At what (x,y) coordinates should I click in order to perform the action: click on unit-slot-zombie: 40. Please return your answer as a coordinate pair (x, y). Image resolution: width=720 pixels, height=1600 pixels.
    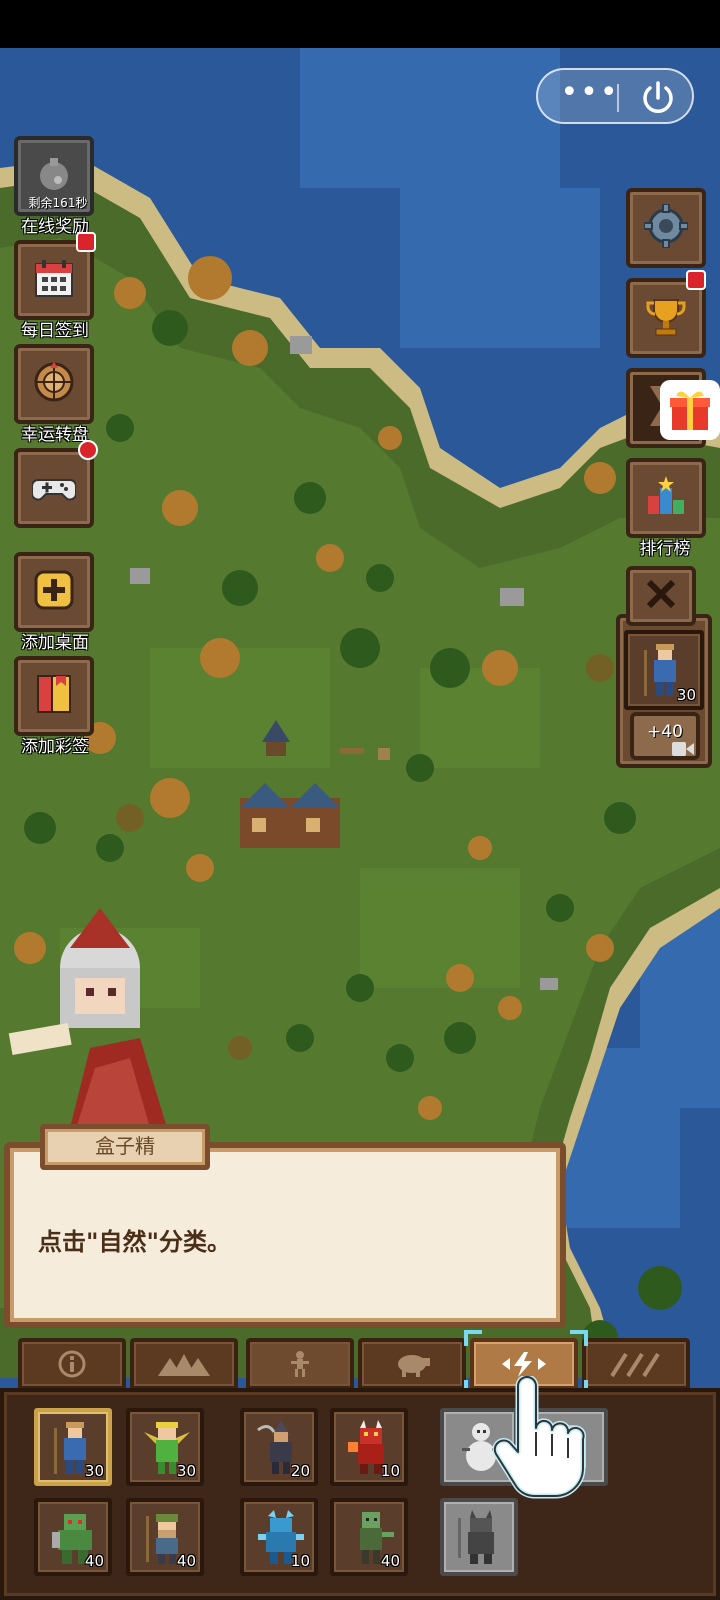
    Looking at the image, I should click on (369, 1537).